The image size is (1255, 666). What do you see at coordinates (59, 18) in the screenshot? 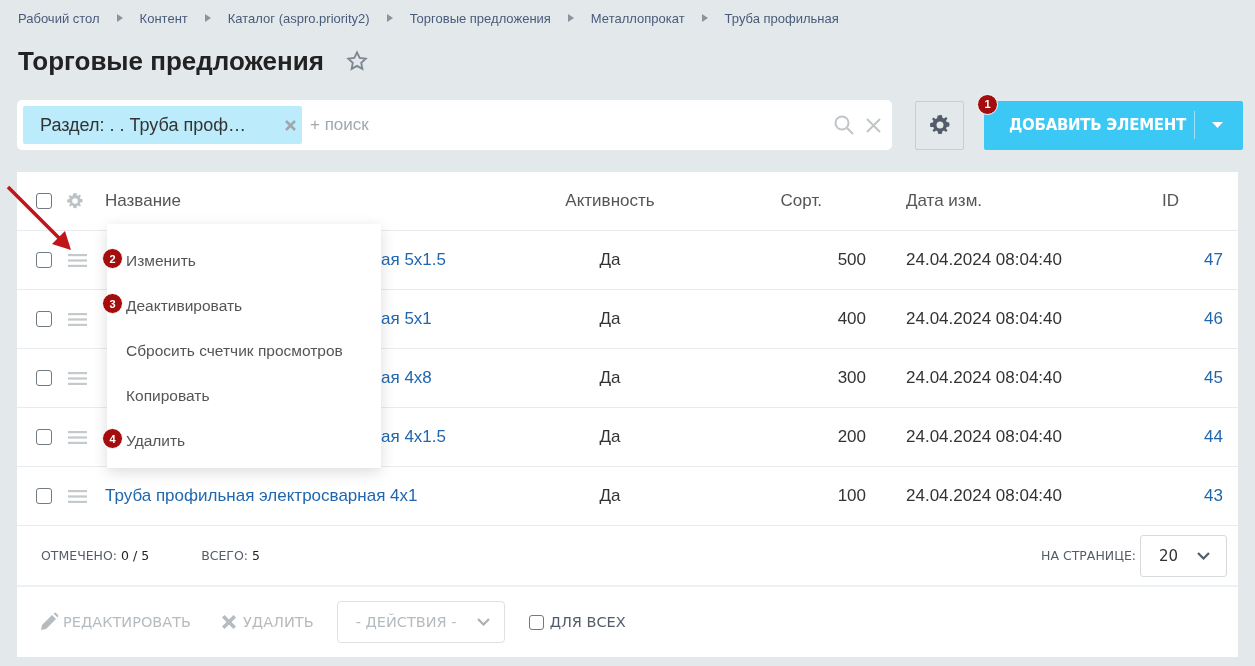
I see `breadcrumb-link: Рабочий стол` at bounding box center [59, 18].